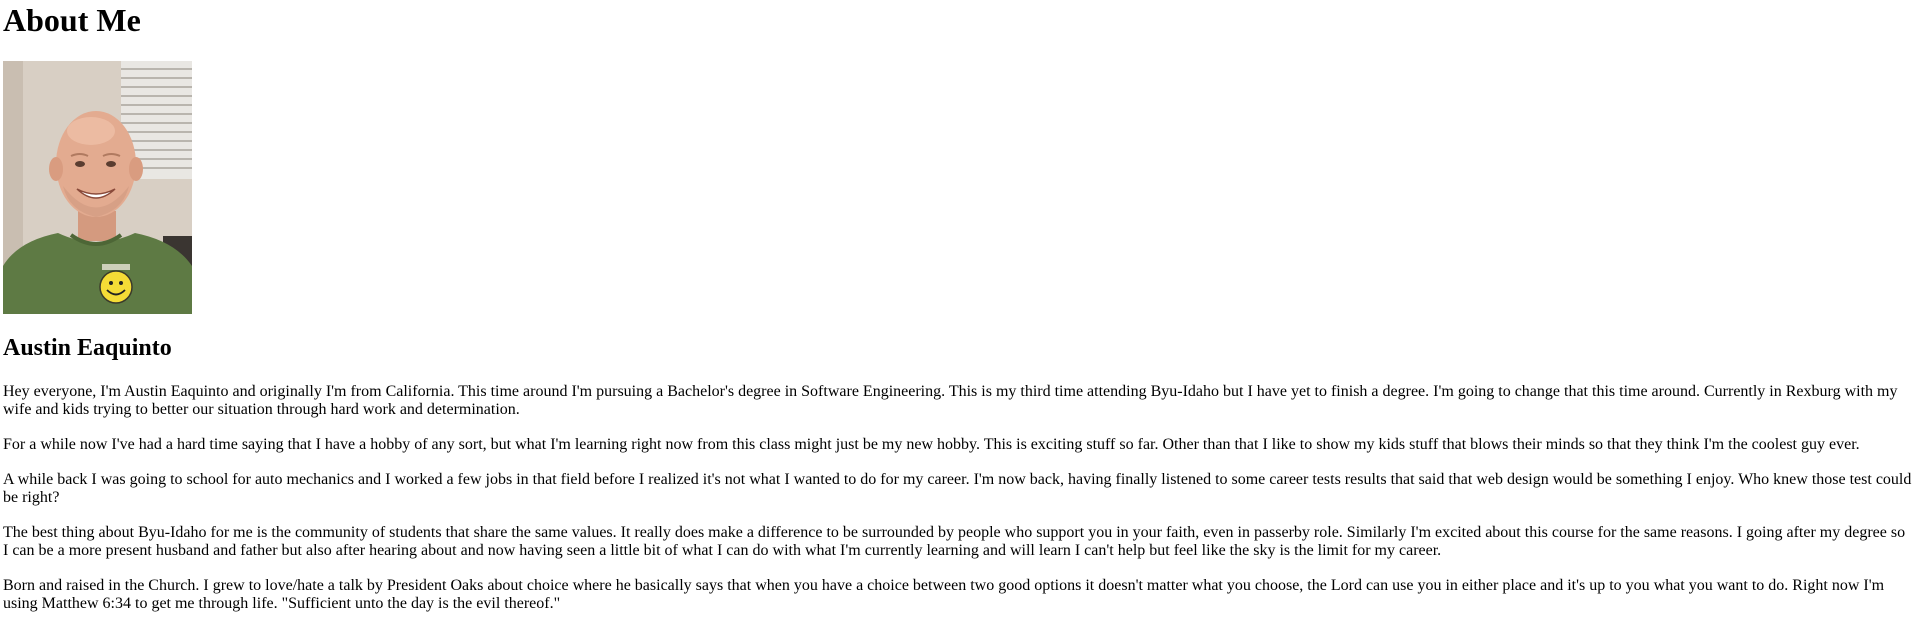 This screenshot has height=636, width=1915. What do you see at coordinates (87, 348) in the screenshot?
I see `profile-name: Austin Eaquinto` at bounding box center [87, 348].